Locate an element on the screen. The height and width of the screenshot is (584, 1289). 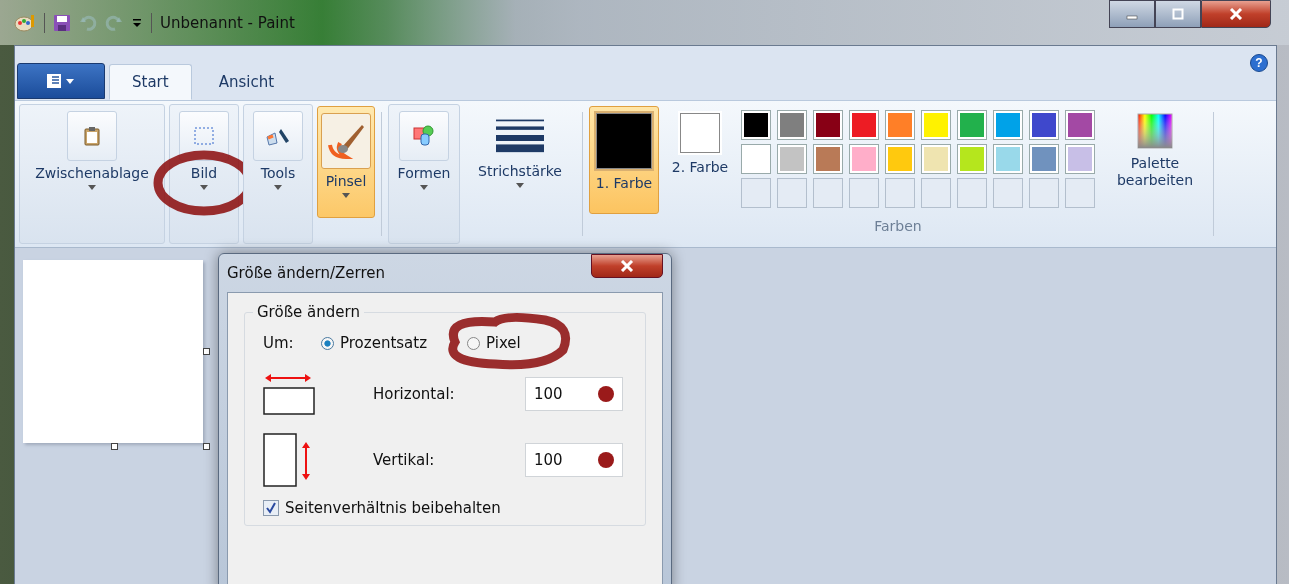
field-label: Horizontal: is located at coordinates (414, 394).